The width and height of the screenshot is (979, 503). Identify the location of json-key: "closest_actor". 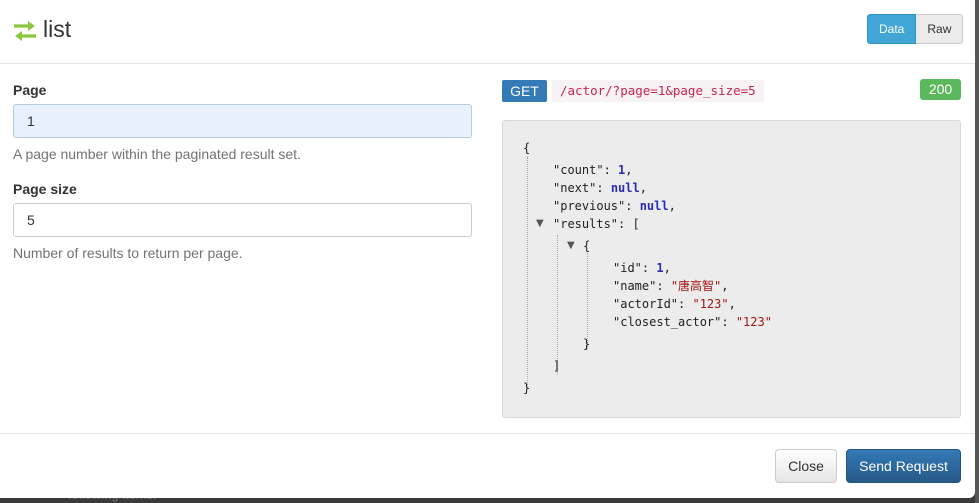
(667, 322).